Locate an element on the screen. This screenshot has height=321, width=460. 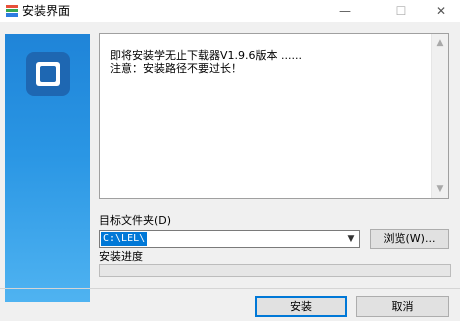
footer-divider is located at coordinates (230, 288).